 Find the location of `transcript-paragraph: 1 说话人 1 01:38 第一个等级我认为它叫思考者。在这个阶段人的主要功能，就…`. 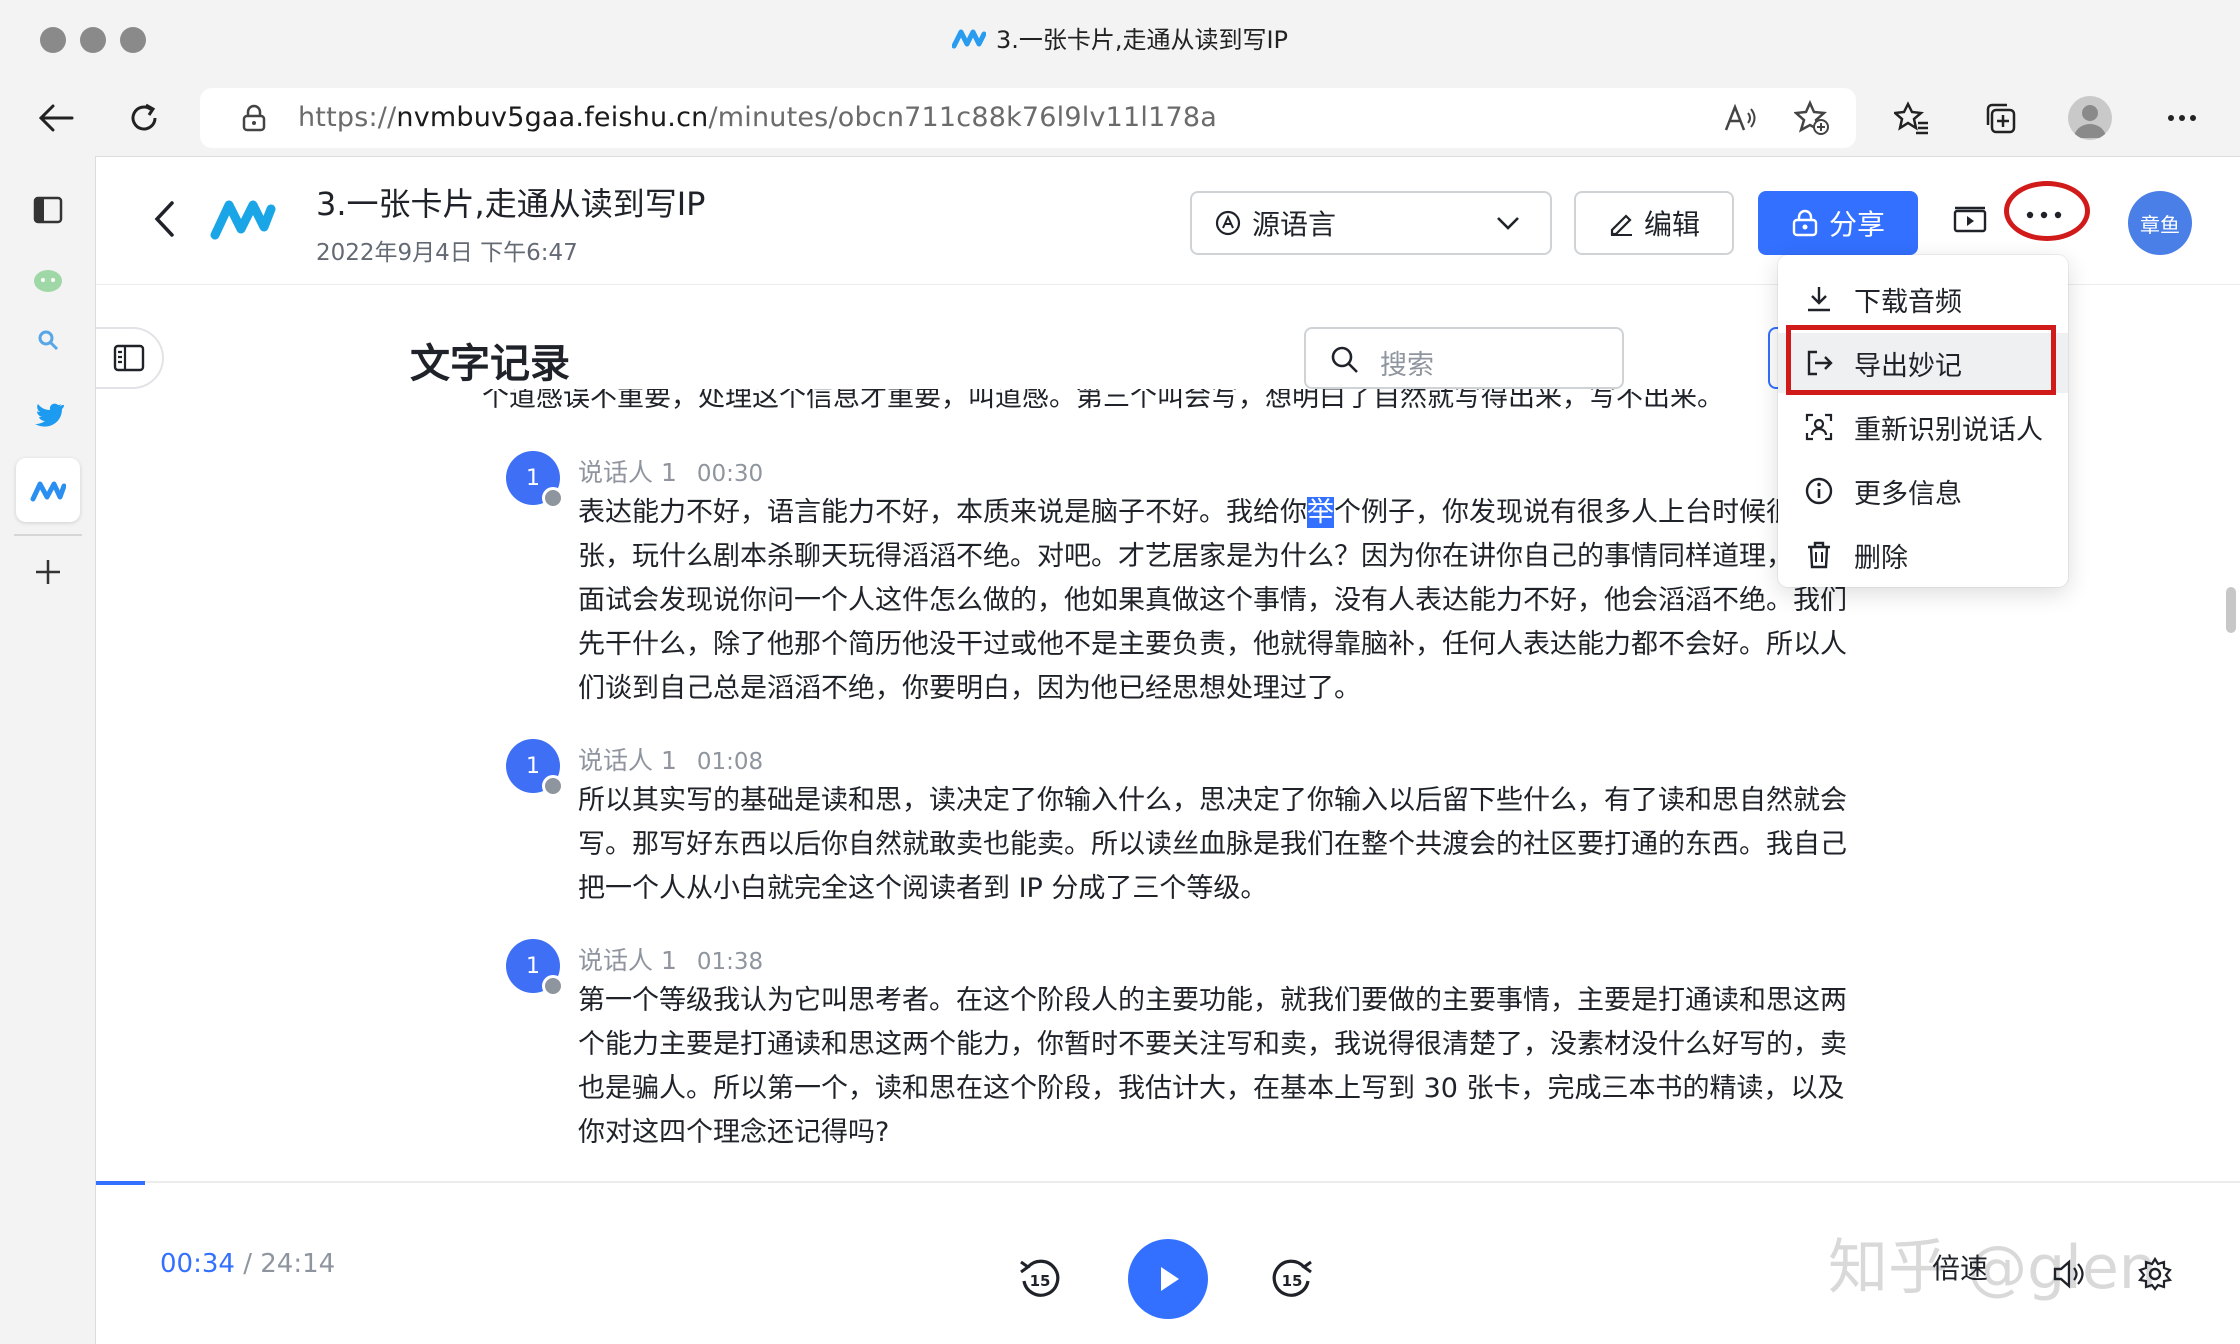

transcript-paragraph: 1 说话人 1 01:38 第一个等级我认为它叫思考者。在这个阶段人的主要功能，就… is located at coordinates (1130, 1043).